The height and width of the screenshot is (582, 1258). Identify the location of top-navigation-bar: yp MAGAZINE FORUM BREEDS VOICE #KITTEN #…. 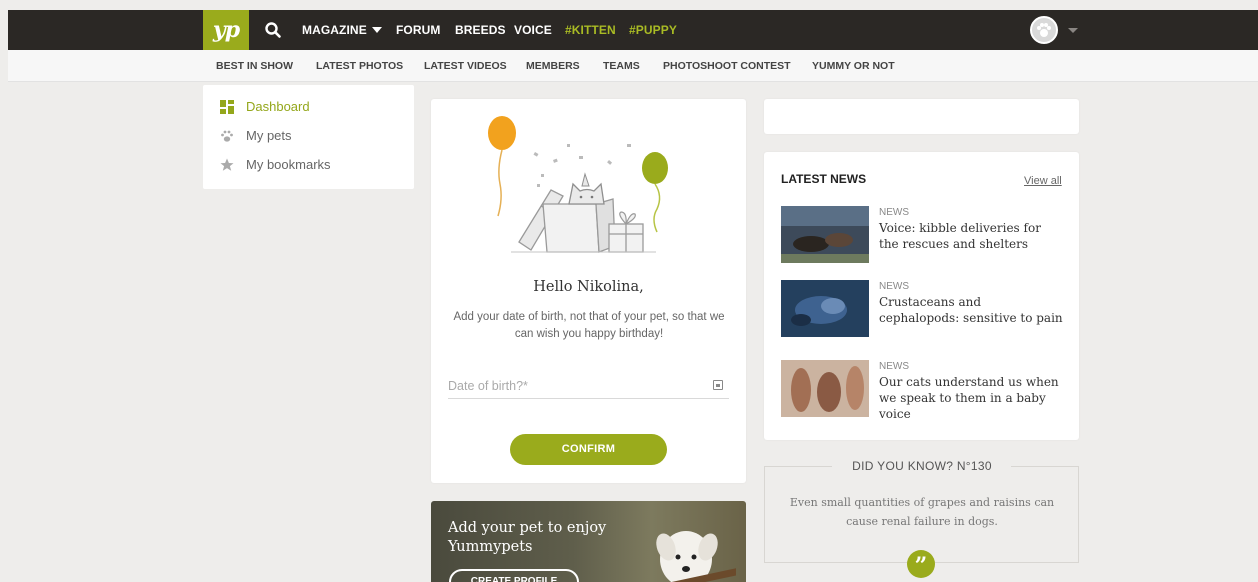
(633, 30).